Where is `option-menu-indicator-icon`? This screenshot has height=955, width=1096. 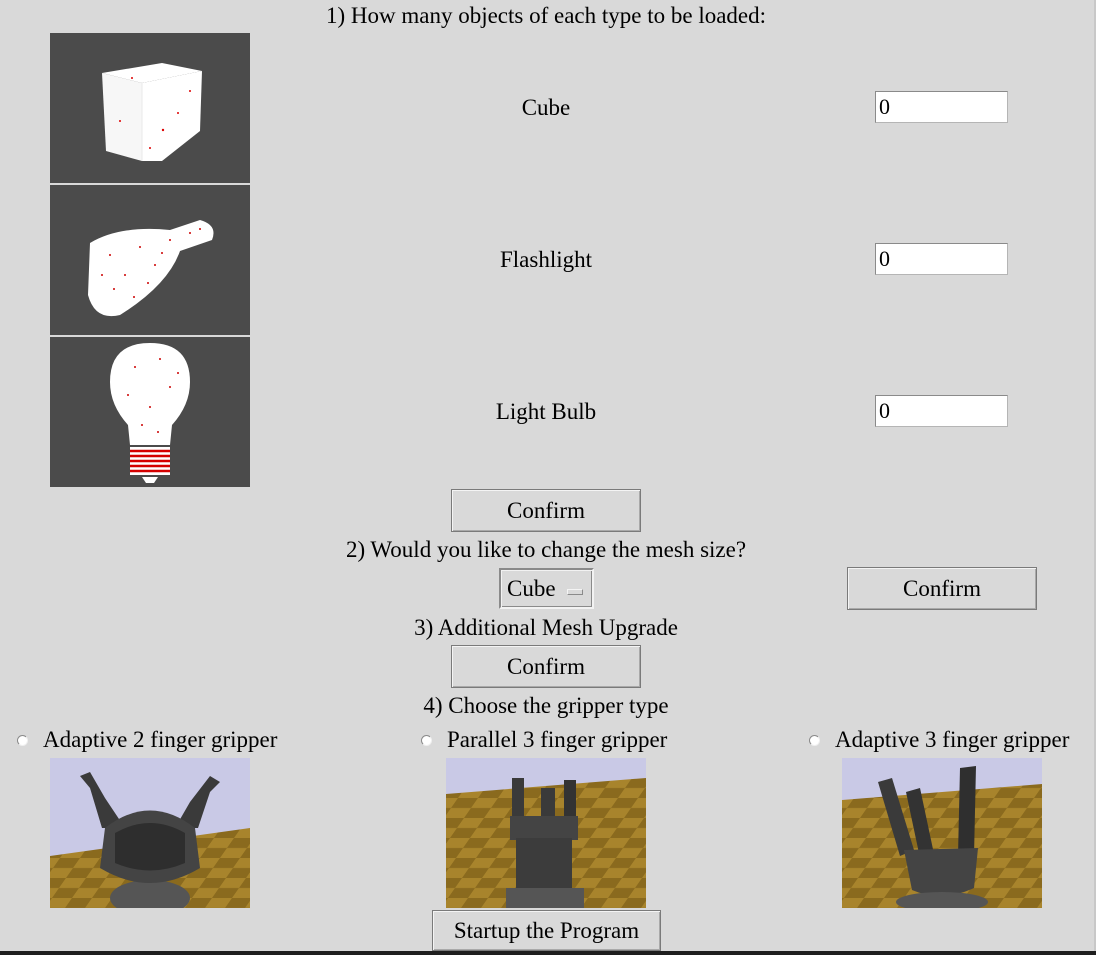 option-menu-indicator-icon is located at coordinates (575, 592).